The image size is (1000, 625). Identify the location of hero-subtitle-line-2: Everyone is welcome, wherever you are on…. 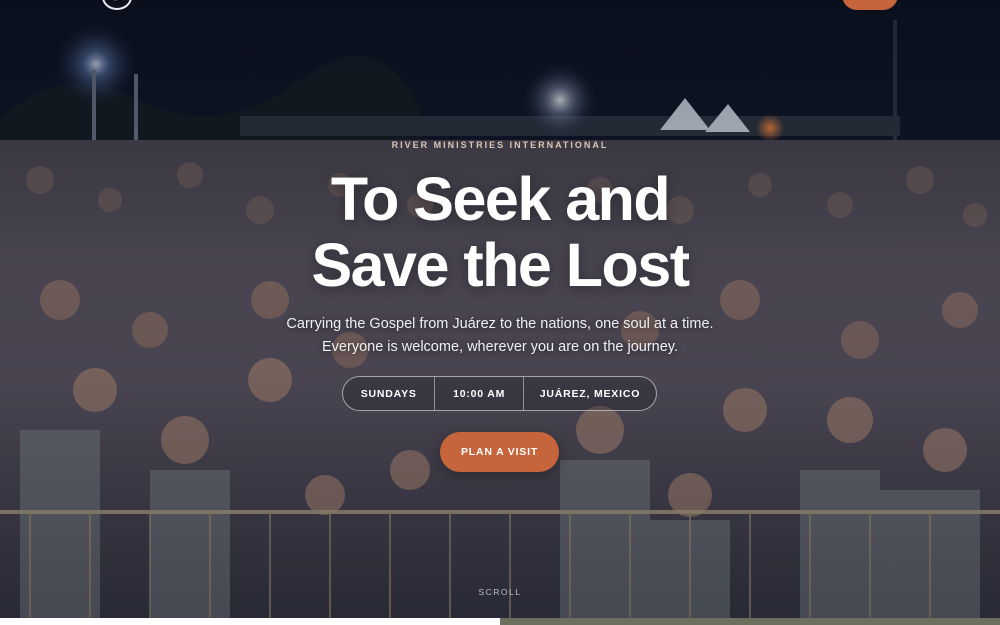
(500, 347).